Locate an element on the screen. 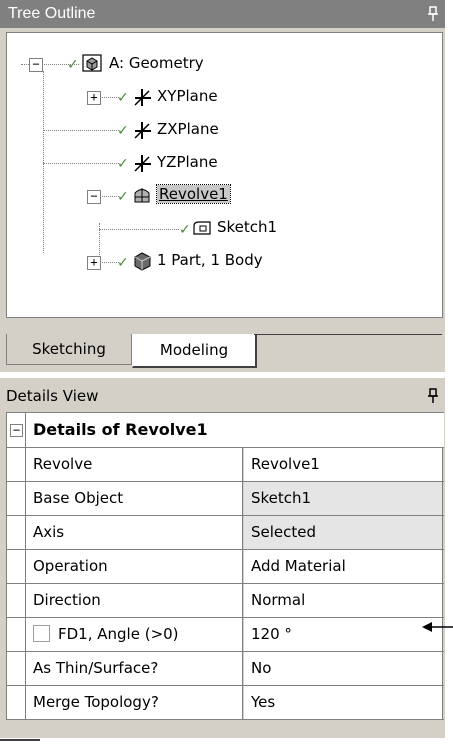 This screenshot has height=745, width=453. tab-divider is located at coordinates (348, 334).